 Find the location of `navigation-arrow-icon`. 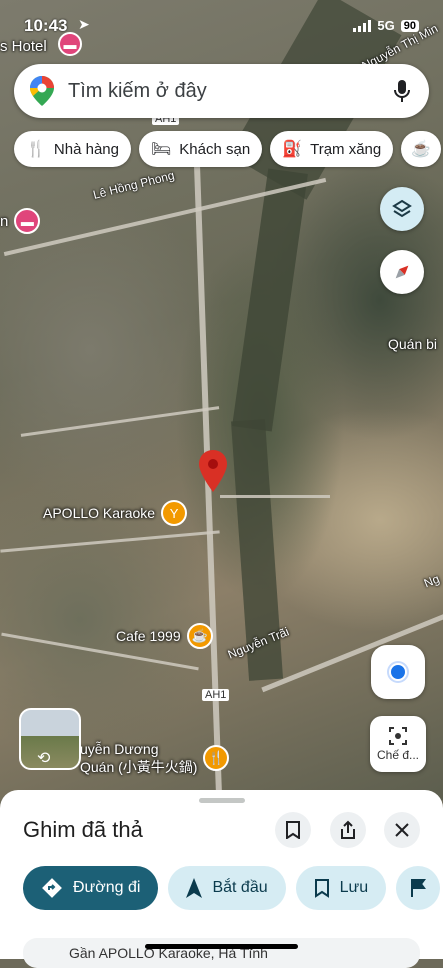

navigation-arrow-icon is located at coordinates (194, 888).